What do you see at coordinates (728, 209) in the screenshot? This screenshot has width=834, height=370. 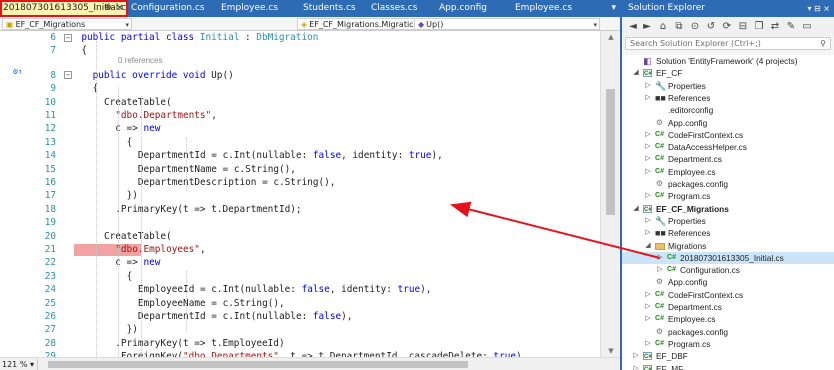 I see `tree-item: ◢ C# EF_CF_Migrations` at bounding box center [728, 209].